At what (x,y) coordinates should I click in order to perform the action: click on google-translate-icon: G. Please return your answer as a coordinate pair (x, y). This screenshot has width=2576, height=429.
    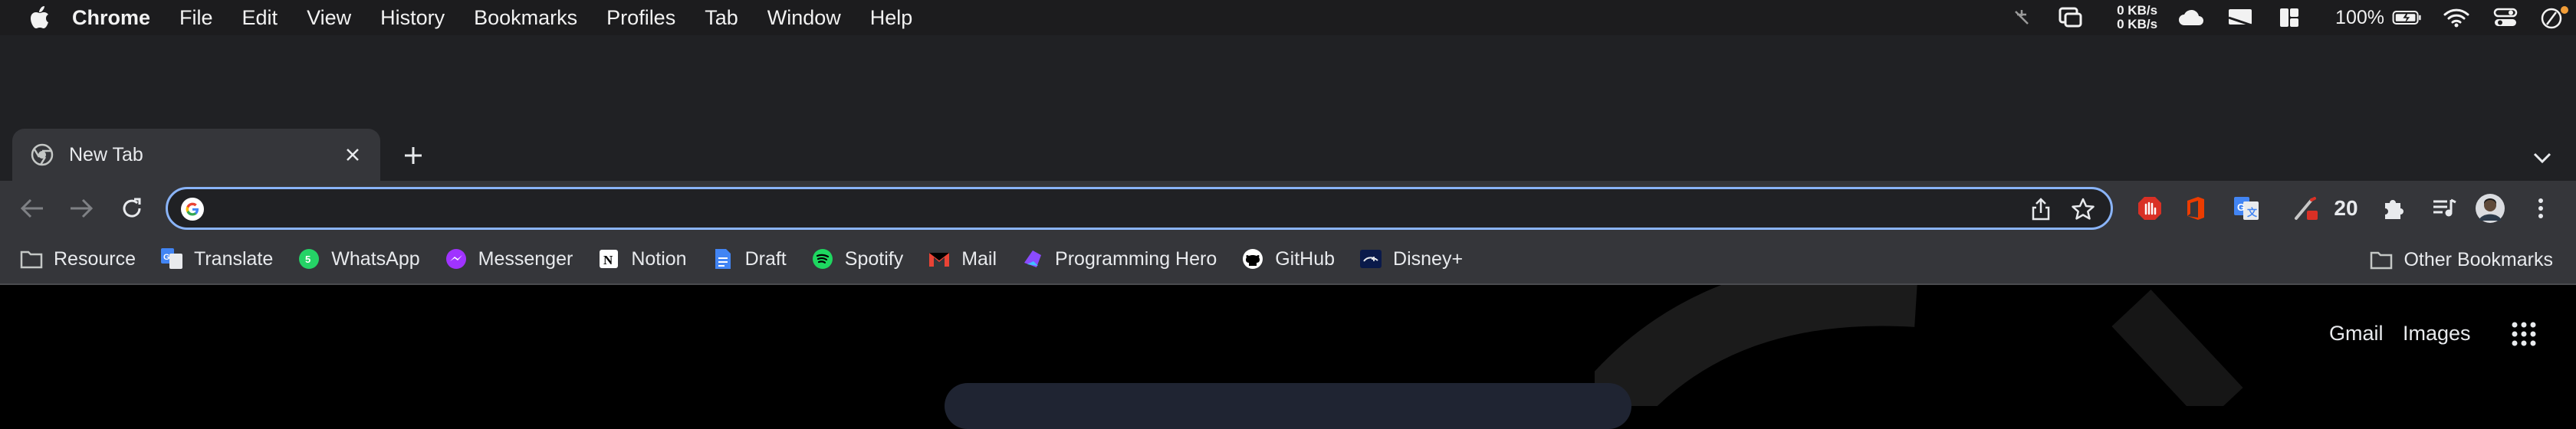
    Looking at the image, I should click on (172, 259).